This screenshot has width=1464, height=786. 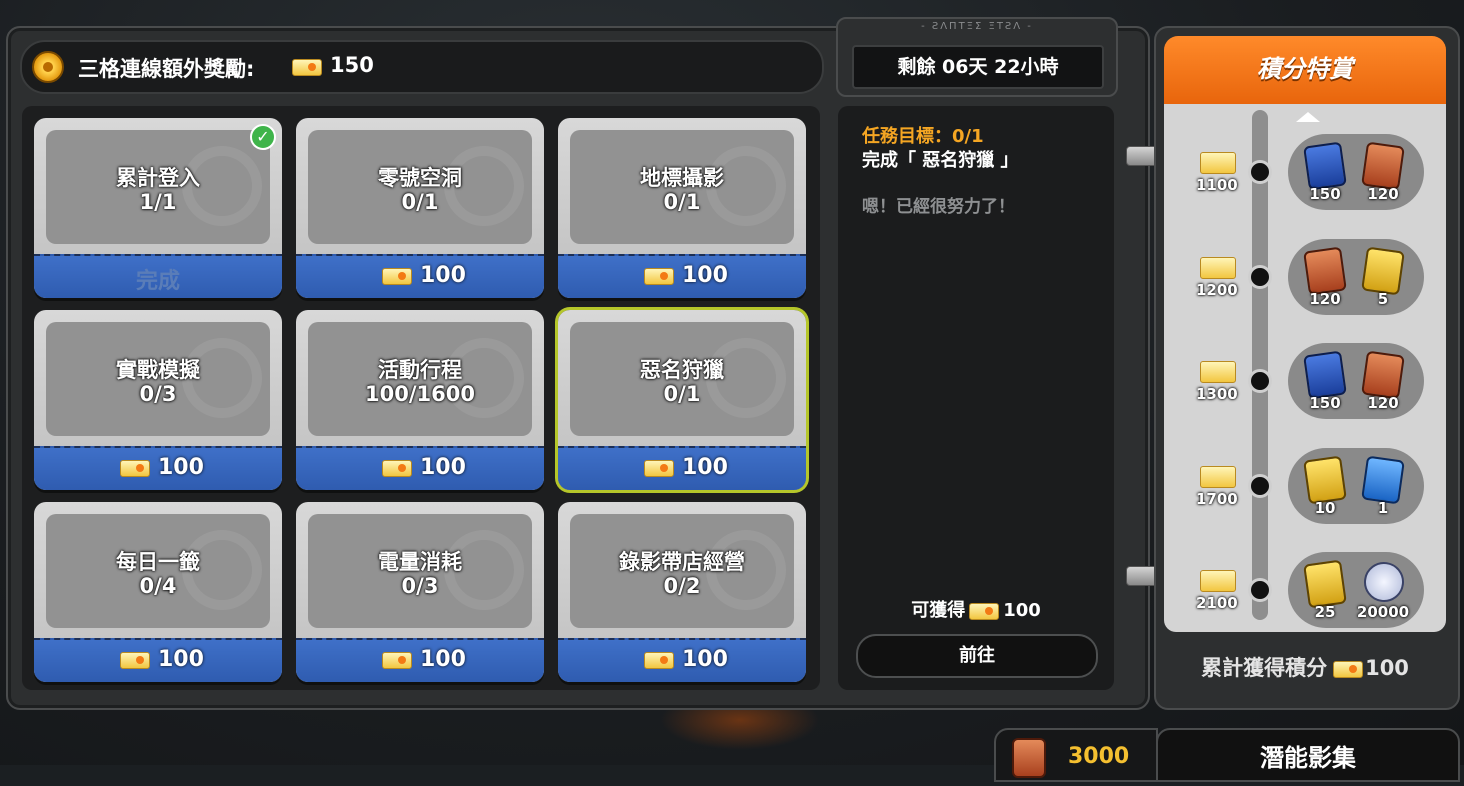 What do you see at coordinates (976, 609) in the screenshot?
I see `obtainable-reward: 可獲得 100` at bounding box center [976, 609].